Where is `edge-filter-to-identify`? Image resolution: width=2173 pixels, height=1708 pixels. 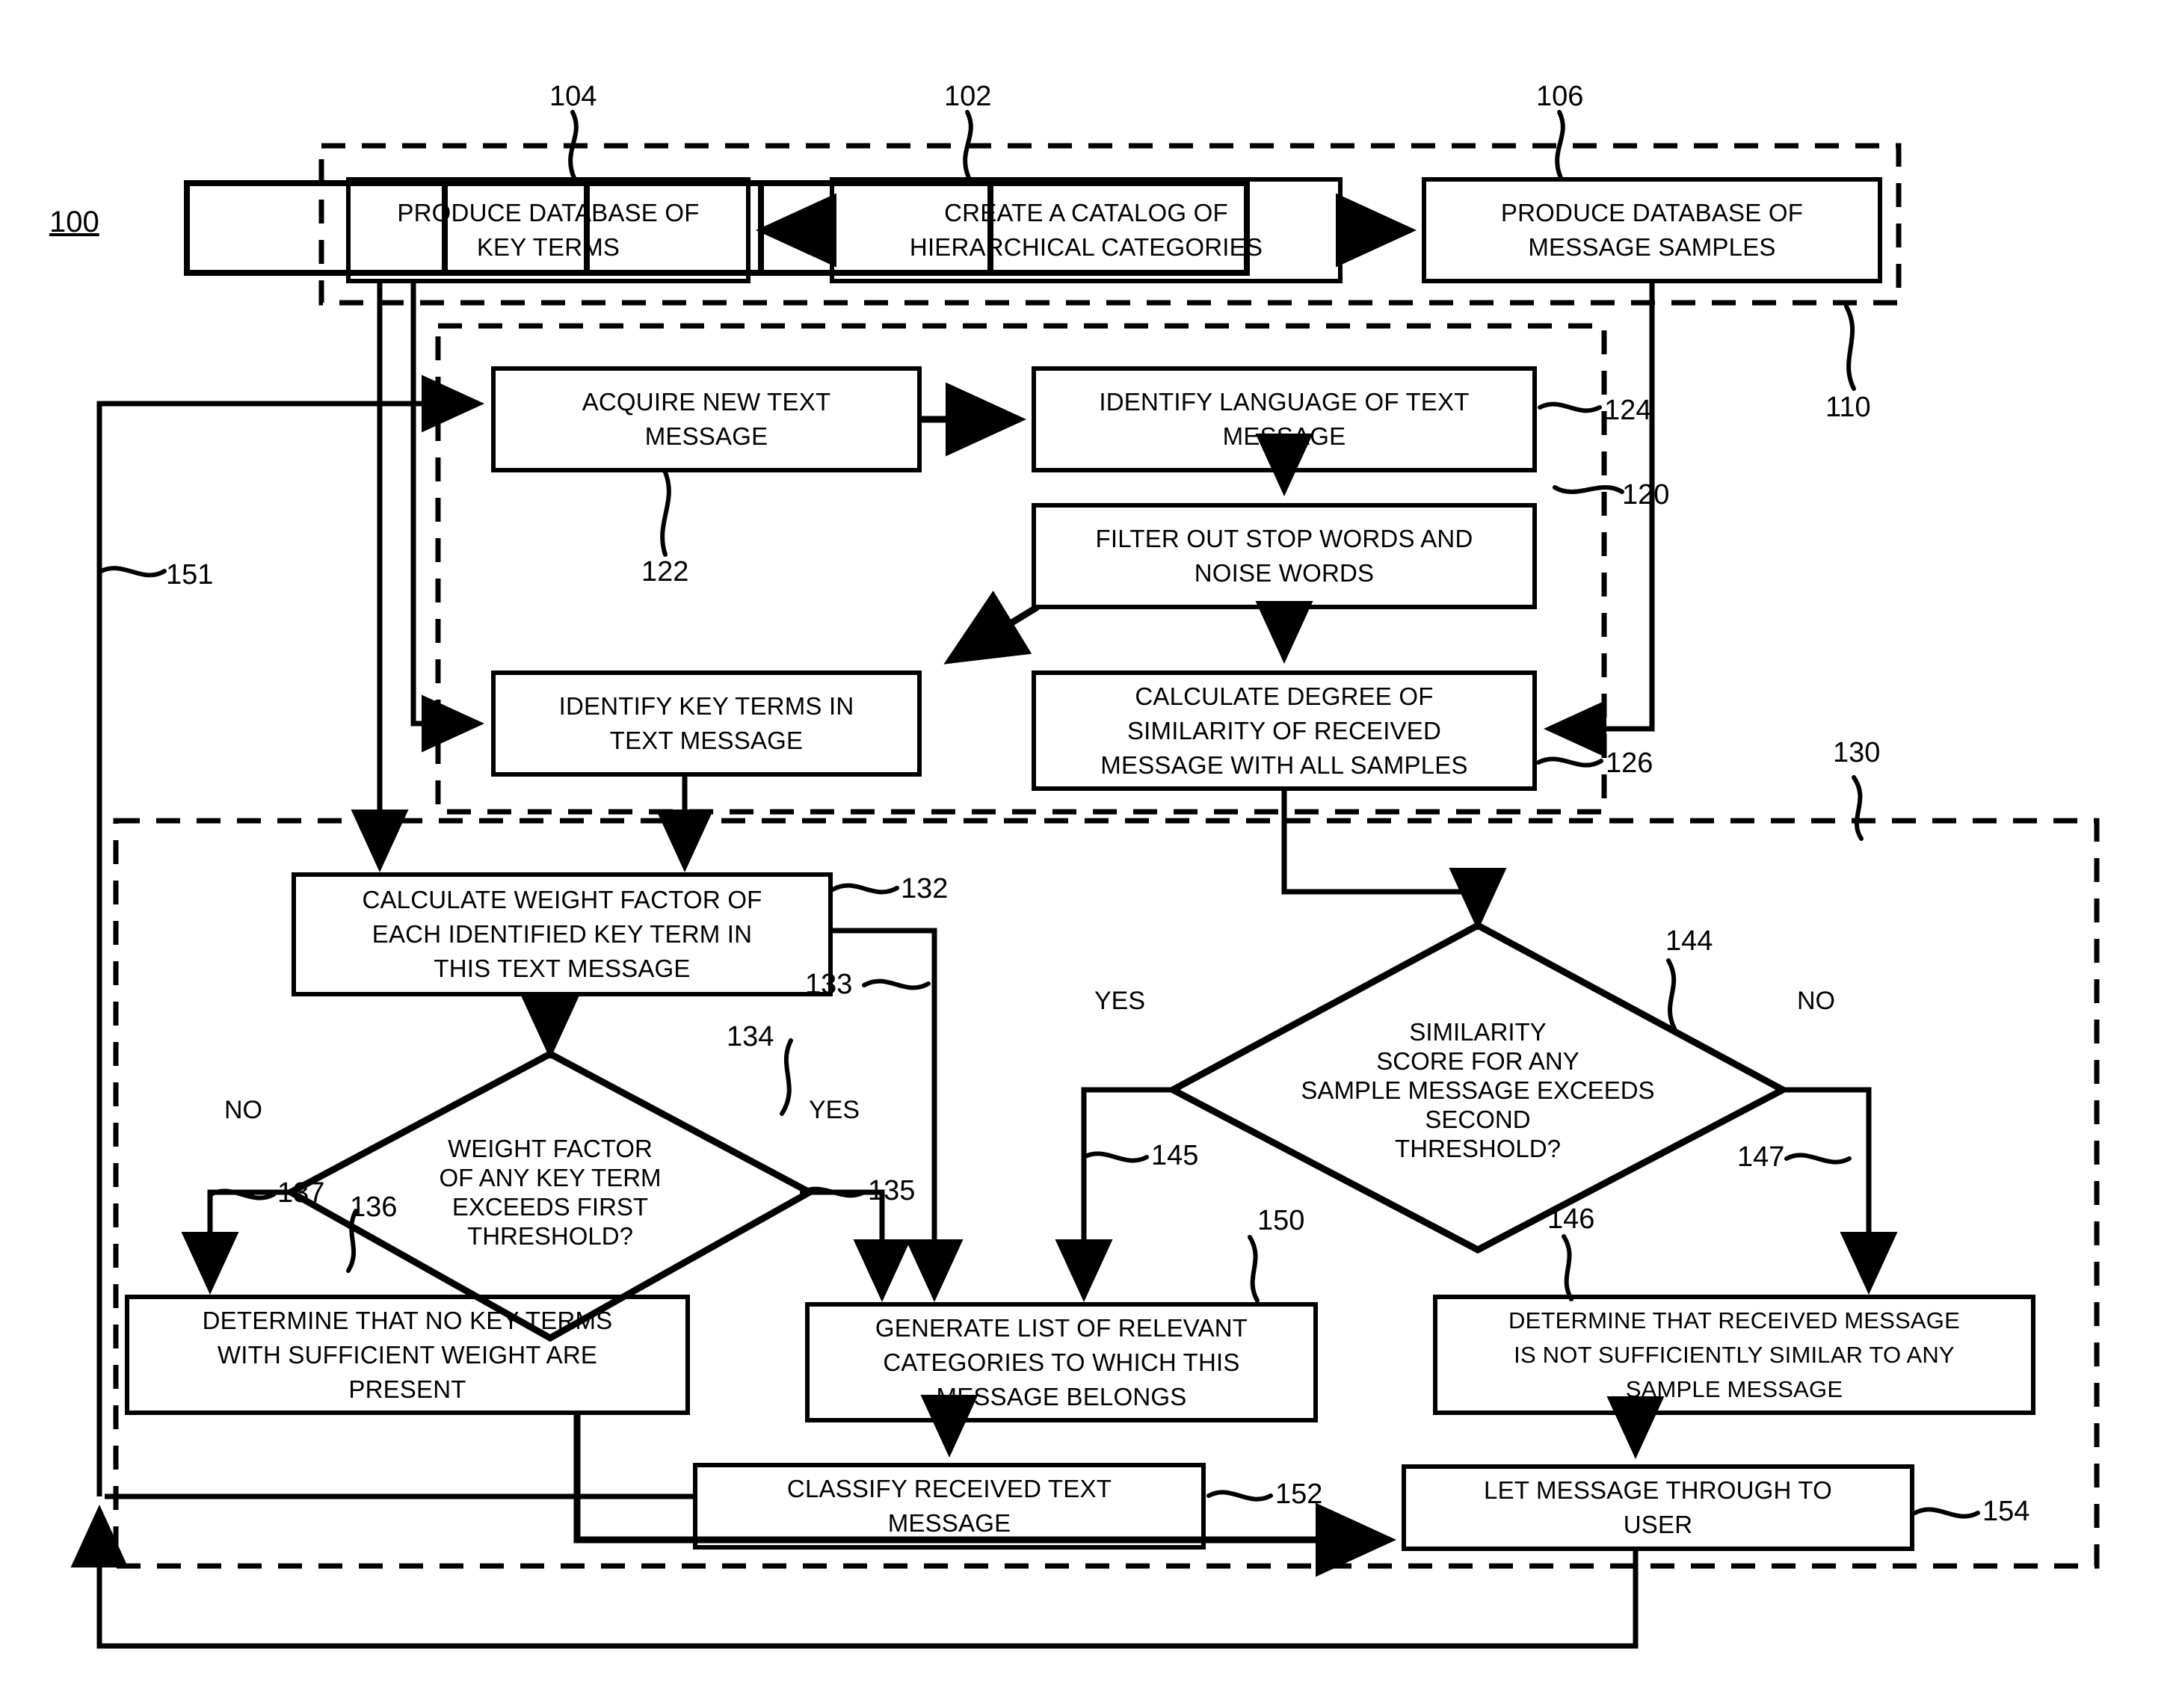 edge-filter-to-identify is located at coordinates (992, 628).